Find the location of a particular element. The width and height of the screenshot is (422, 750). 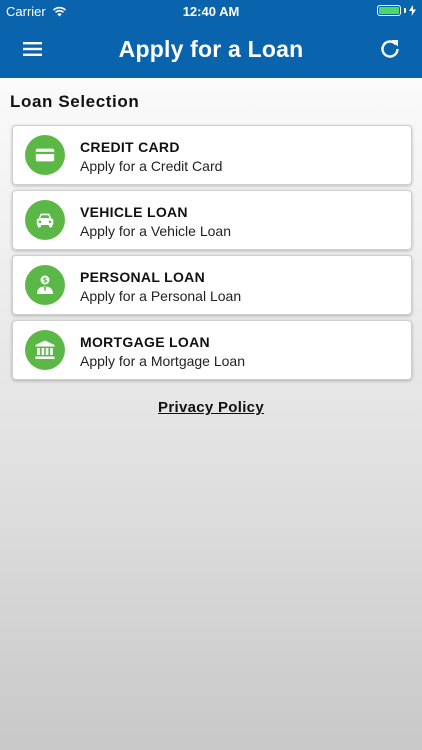

page-title: Apply for a Loan is located at coordinates (211, 49).